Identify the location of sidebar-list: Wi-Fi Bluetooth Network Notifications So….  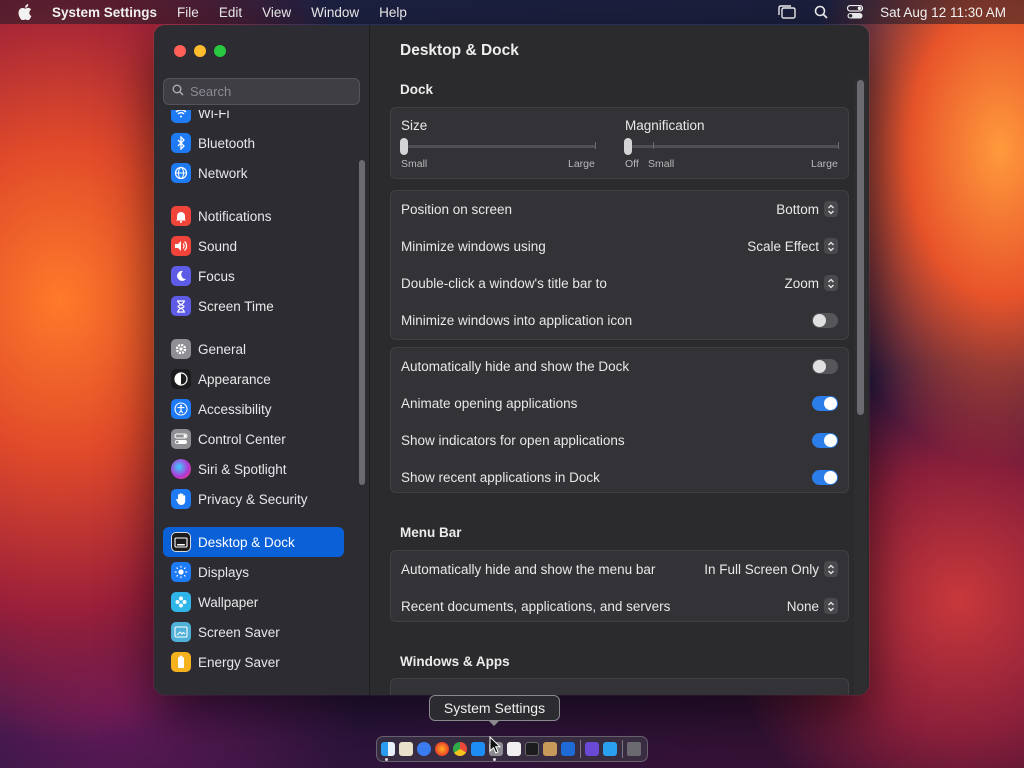
(263, 402).